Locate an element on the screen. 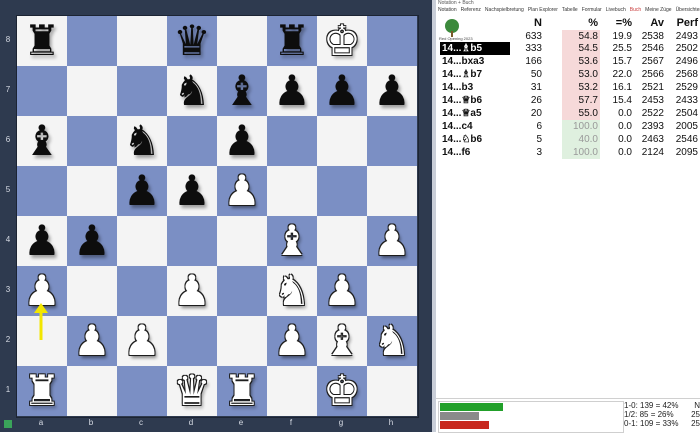 The width and height of the screenshot is (700, 433). menu-item: Referenz is located at coordinates (471, 10).